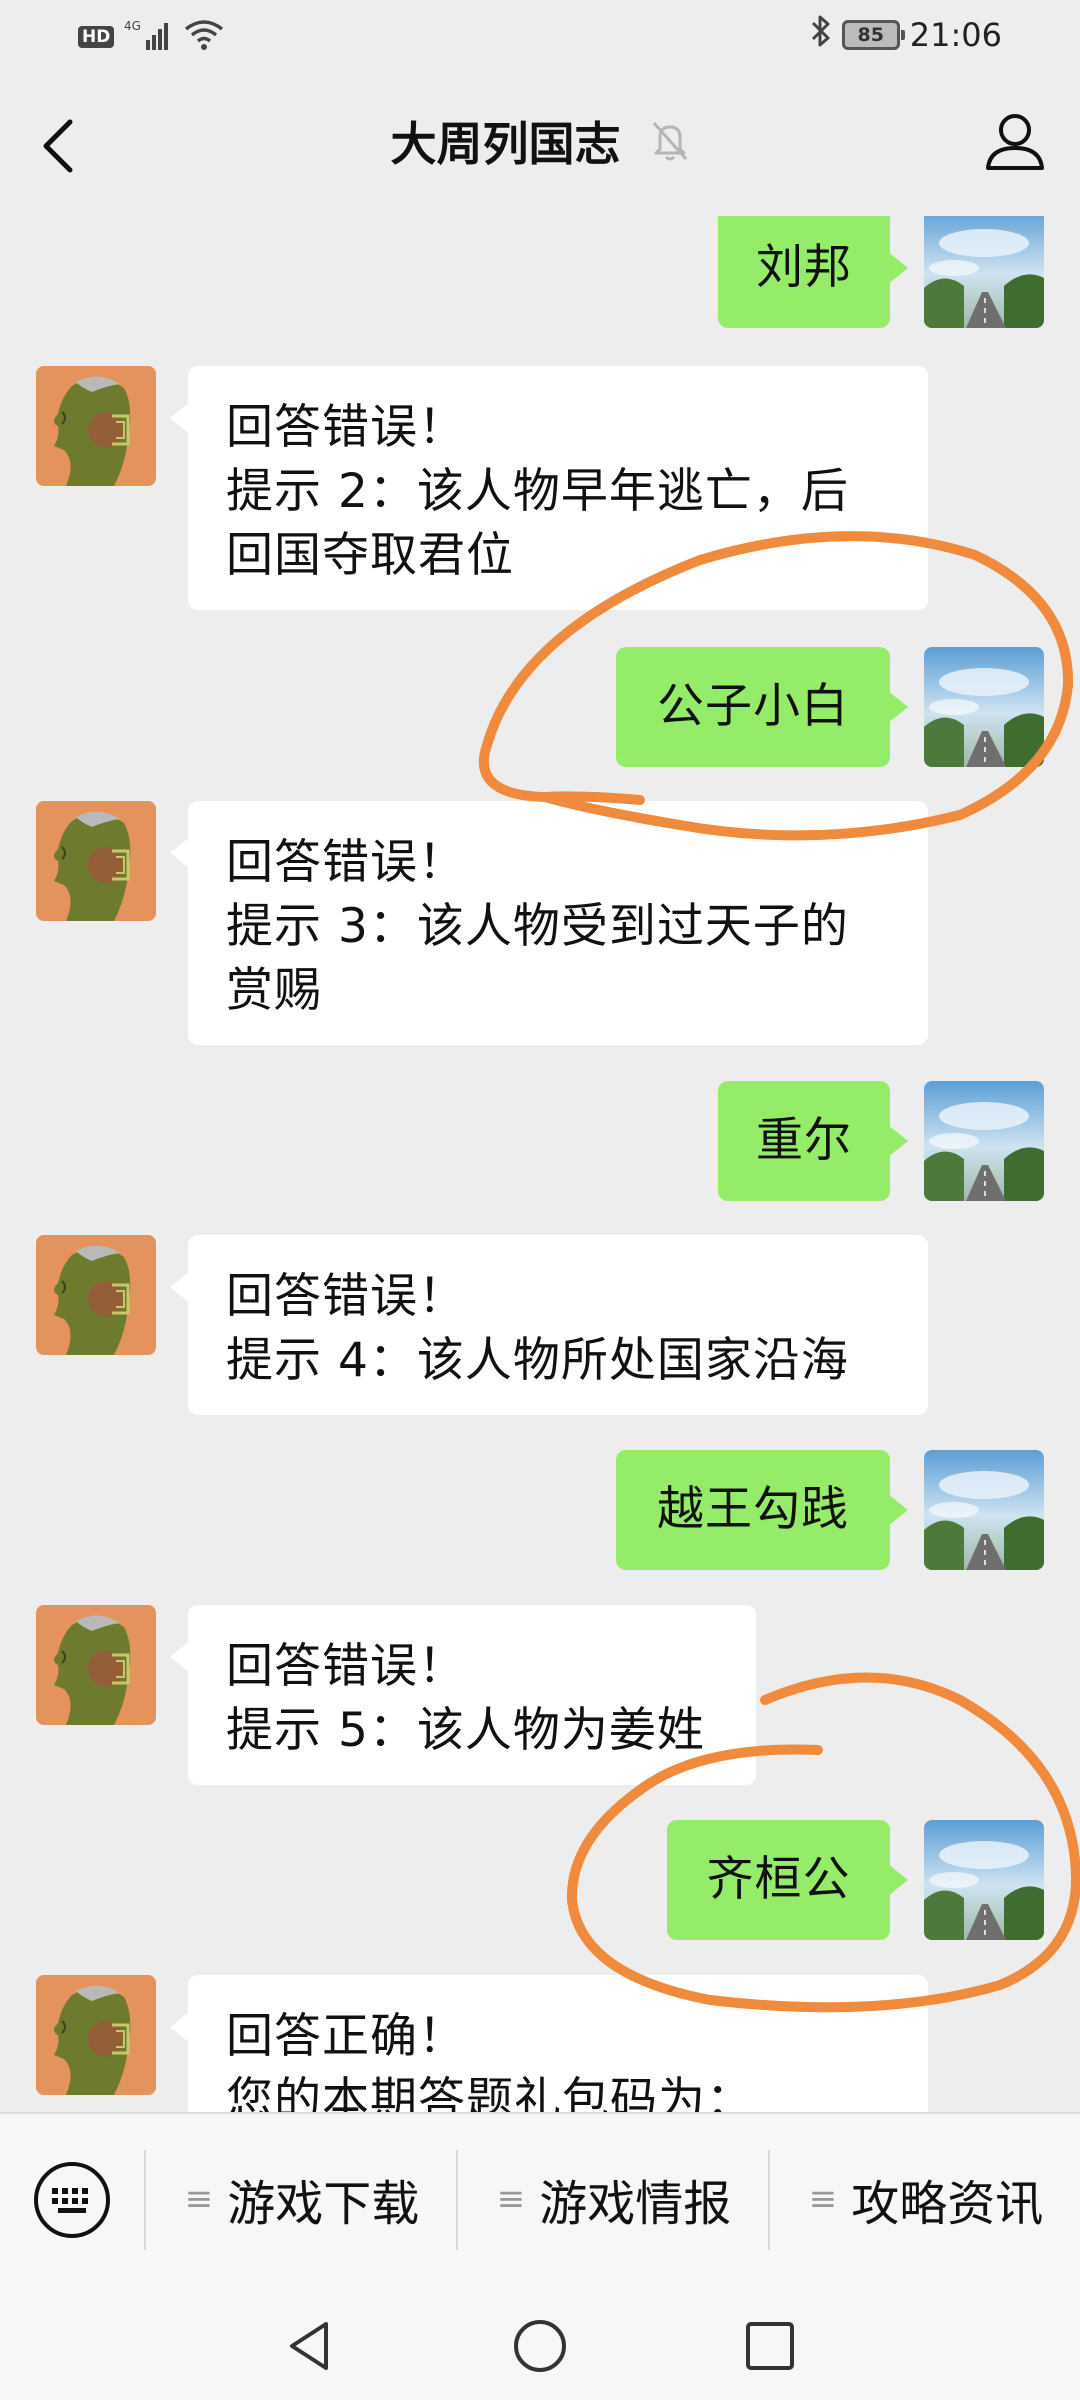 The width and height of the screenshot is (1080, 2400). I want to click on menu-item-strategy: ≡ 攻略资讯, so click(926, 2199).